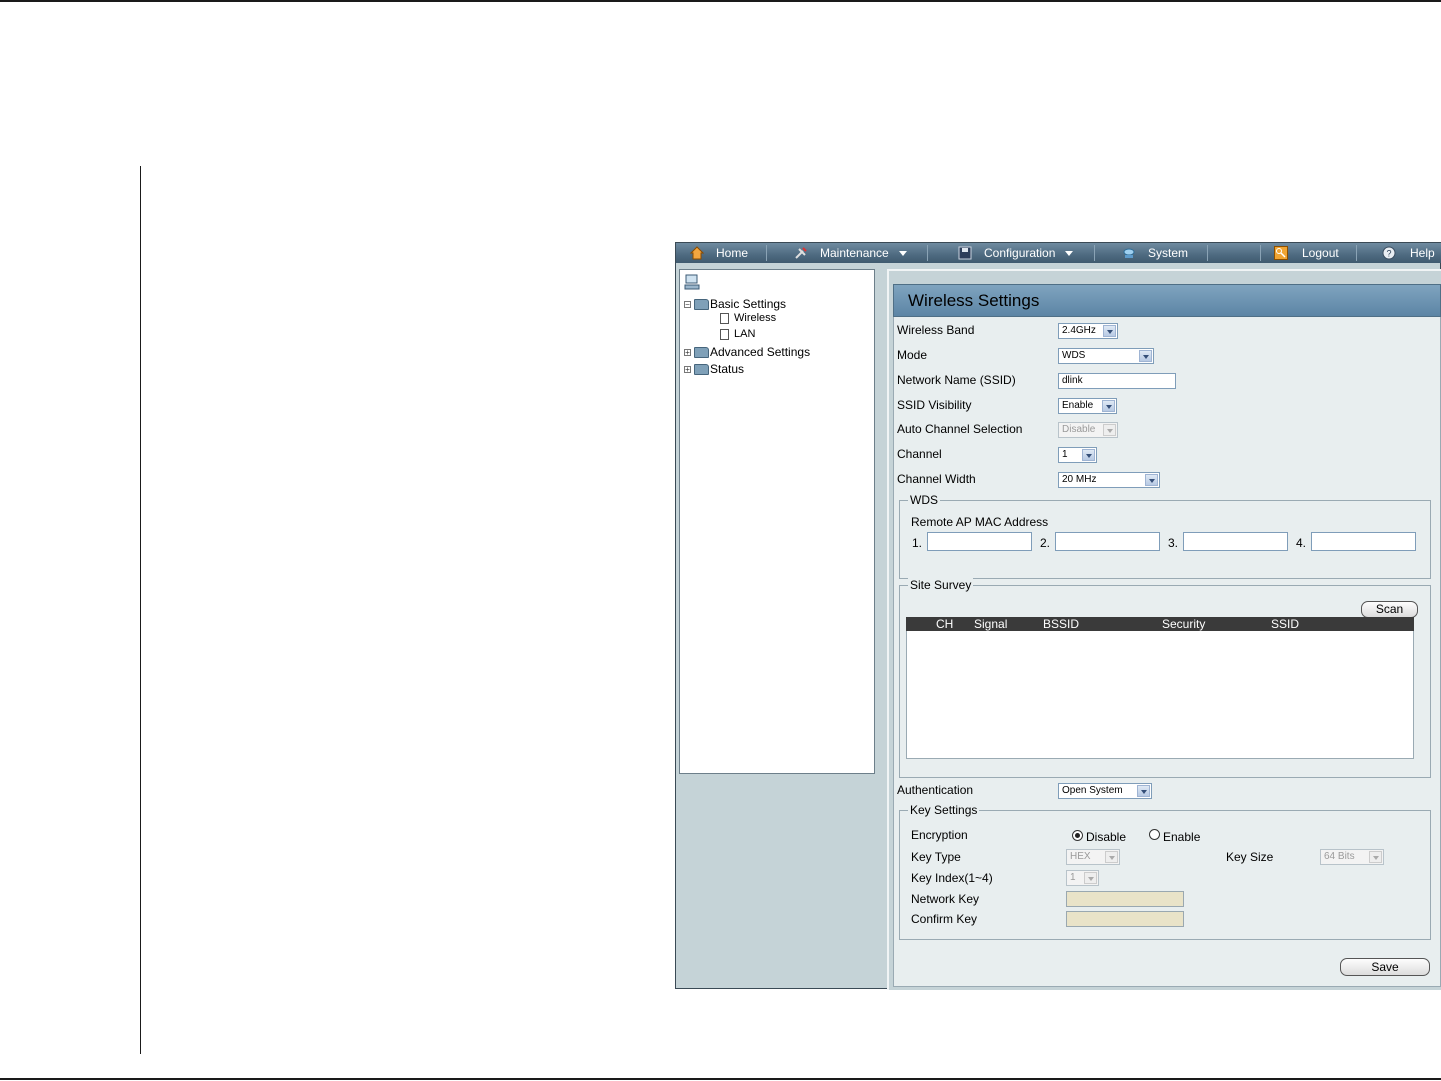  What do you see at coordinates (801, 253) in the screenshot?
I see `tools-icon` at bounding box center [801, 253].